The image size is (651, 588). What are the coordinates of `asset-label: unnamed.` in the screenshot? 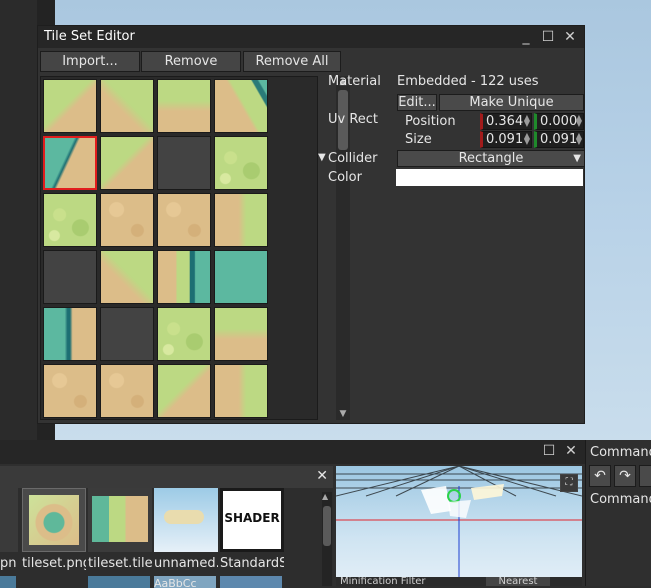 It's located at (186, 563).